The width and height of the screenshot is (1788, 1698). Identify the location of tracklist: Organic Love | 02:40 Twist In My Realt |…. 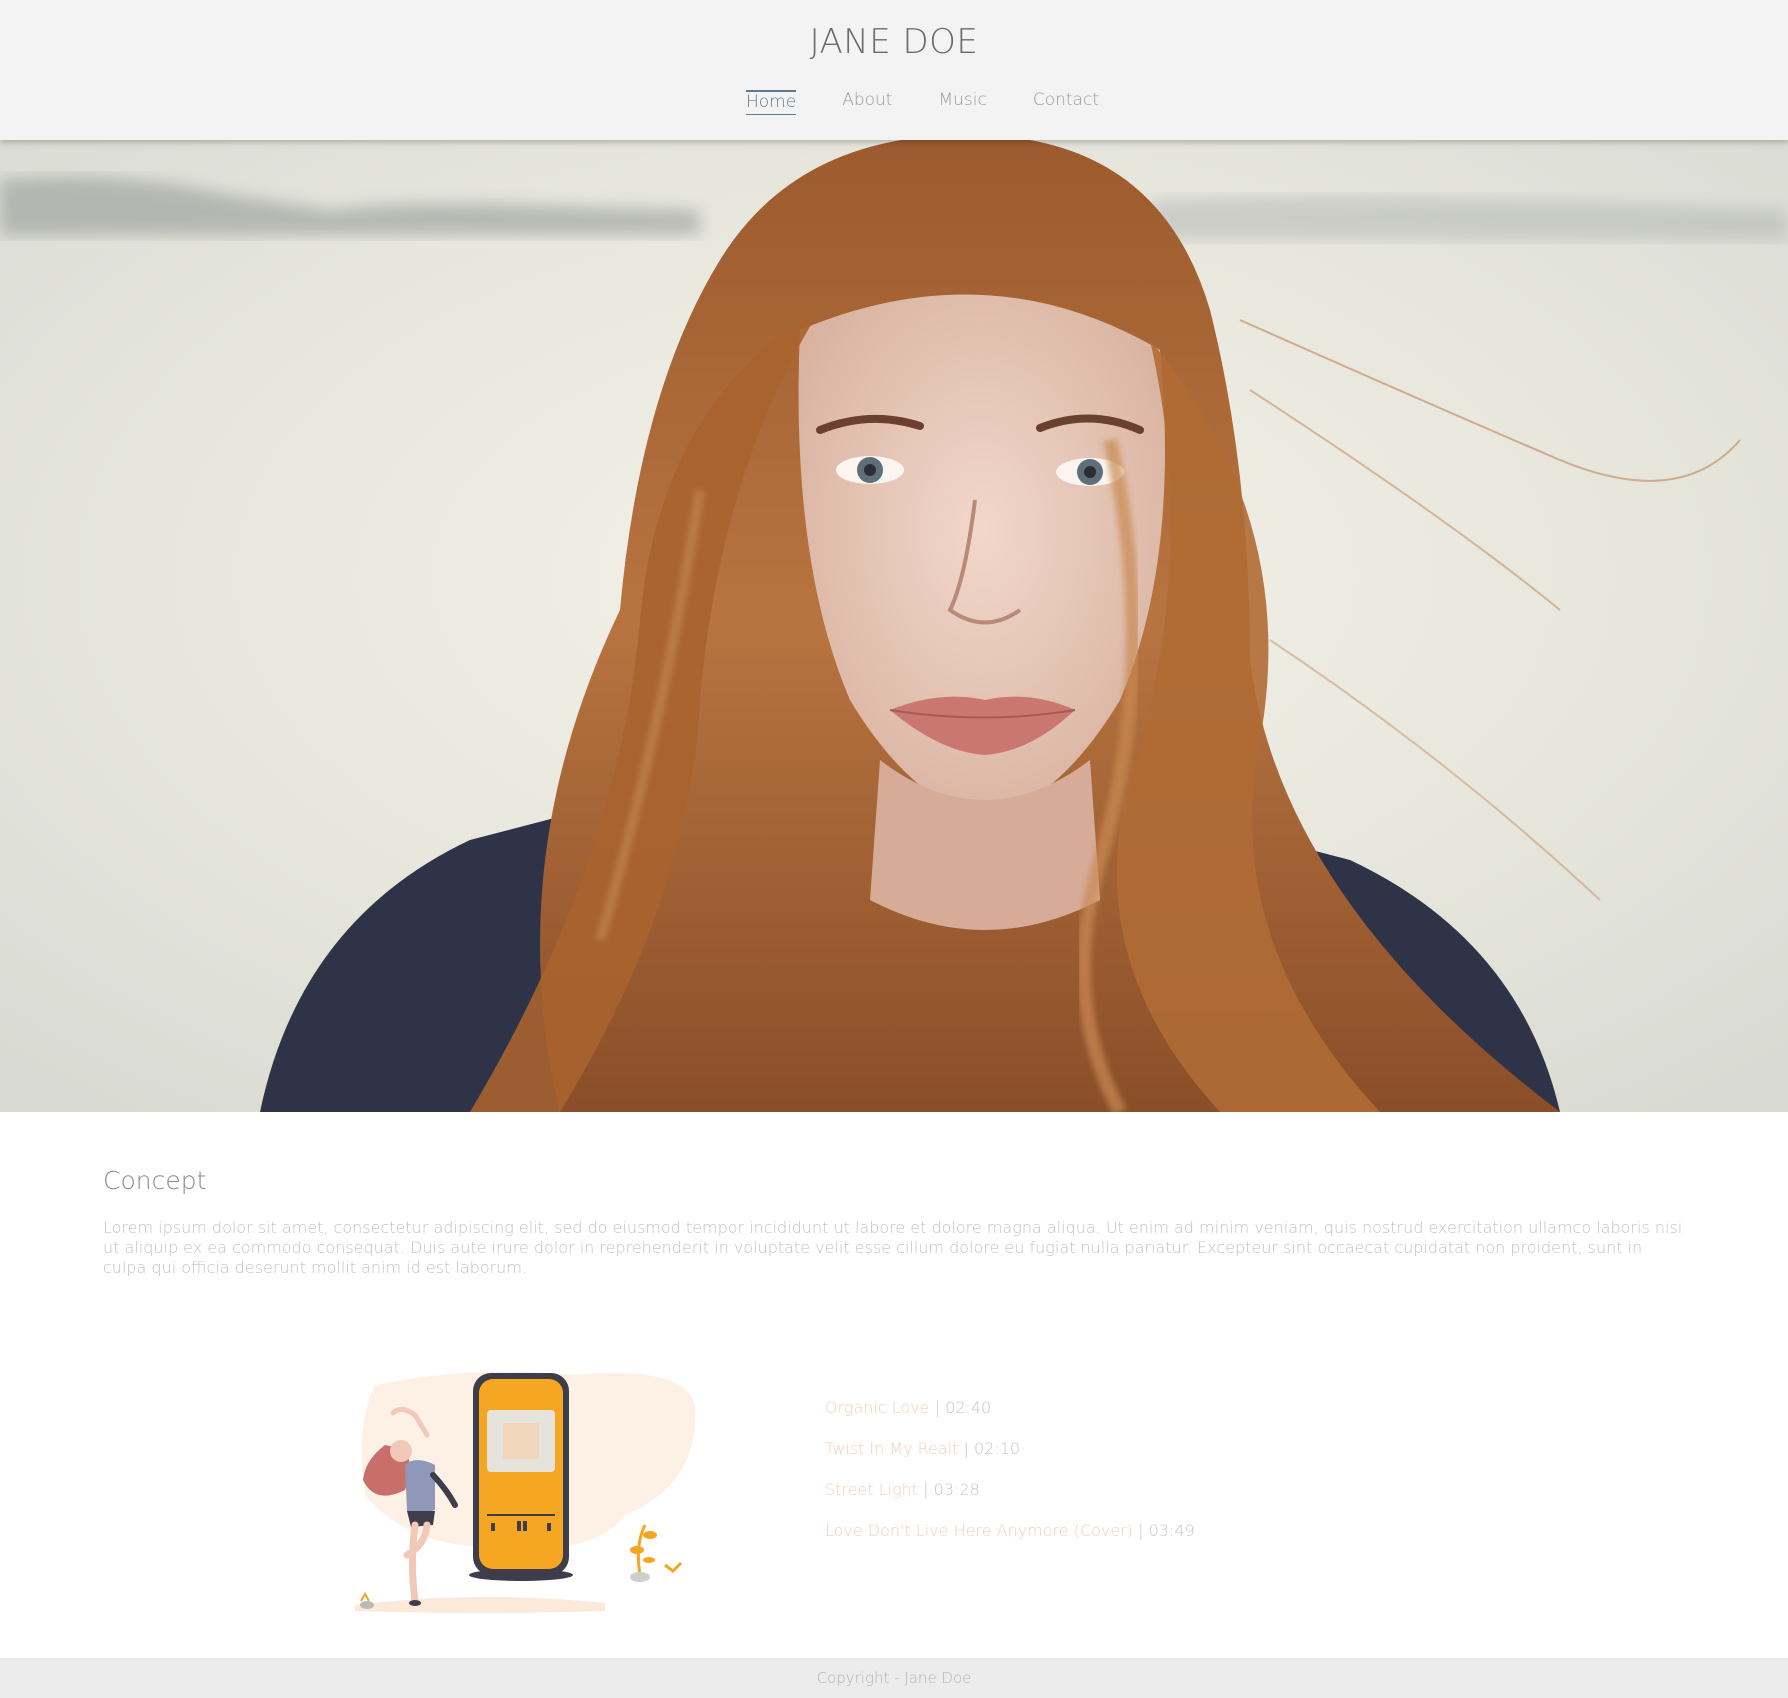
(1010, 1480).